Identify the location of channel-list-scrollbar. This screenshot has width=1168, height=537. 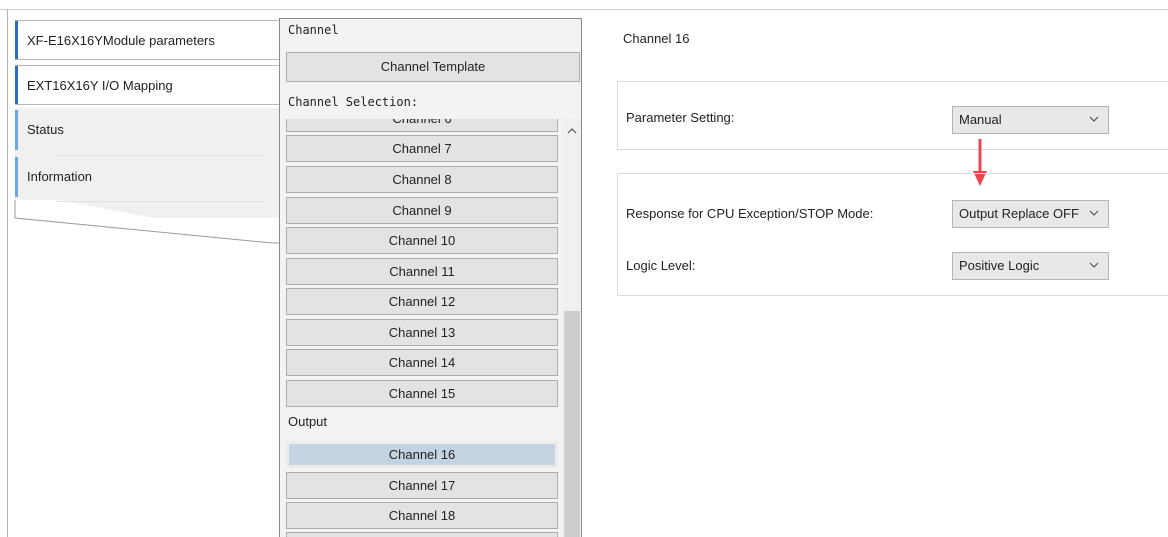
(571, 328).